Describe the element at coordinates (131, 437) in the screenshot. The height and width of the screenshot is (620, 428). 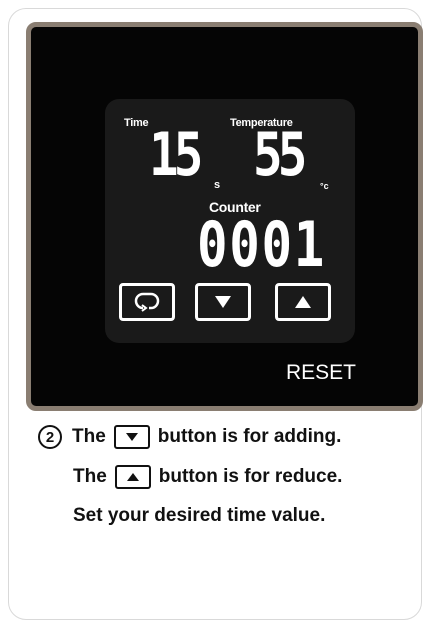
I see `down-button-icon` at that location.